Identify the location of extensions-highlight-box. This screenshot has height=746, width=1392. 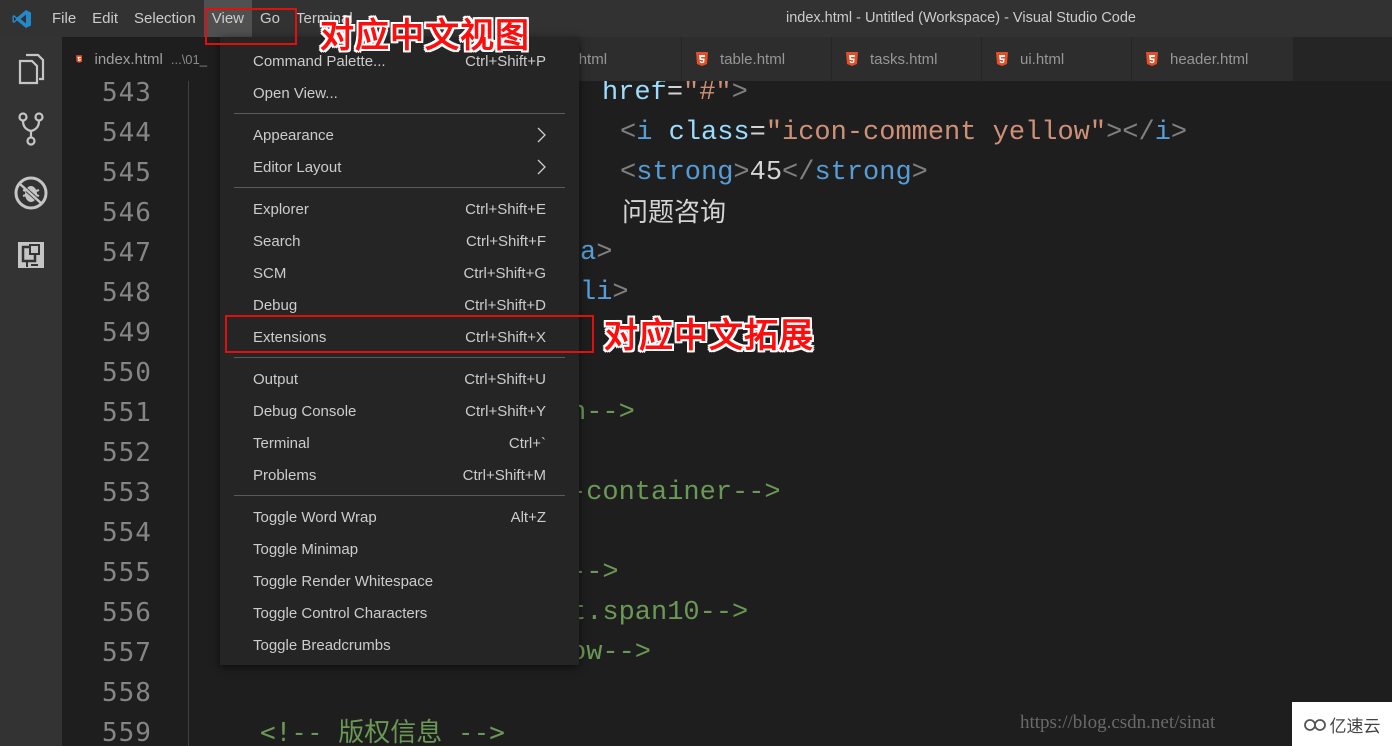
(409, 334).